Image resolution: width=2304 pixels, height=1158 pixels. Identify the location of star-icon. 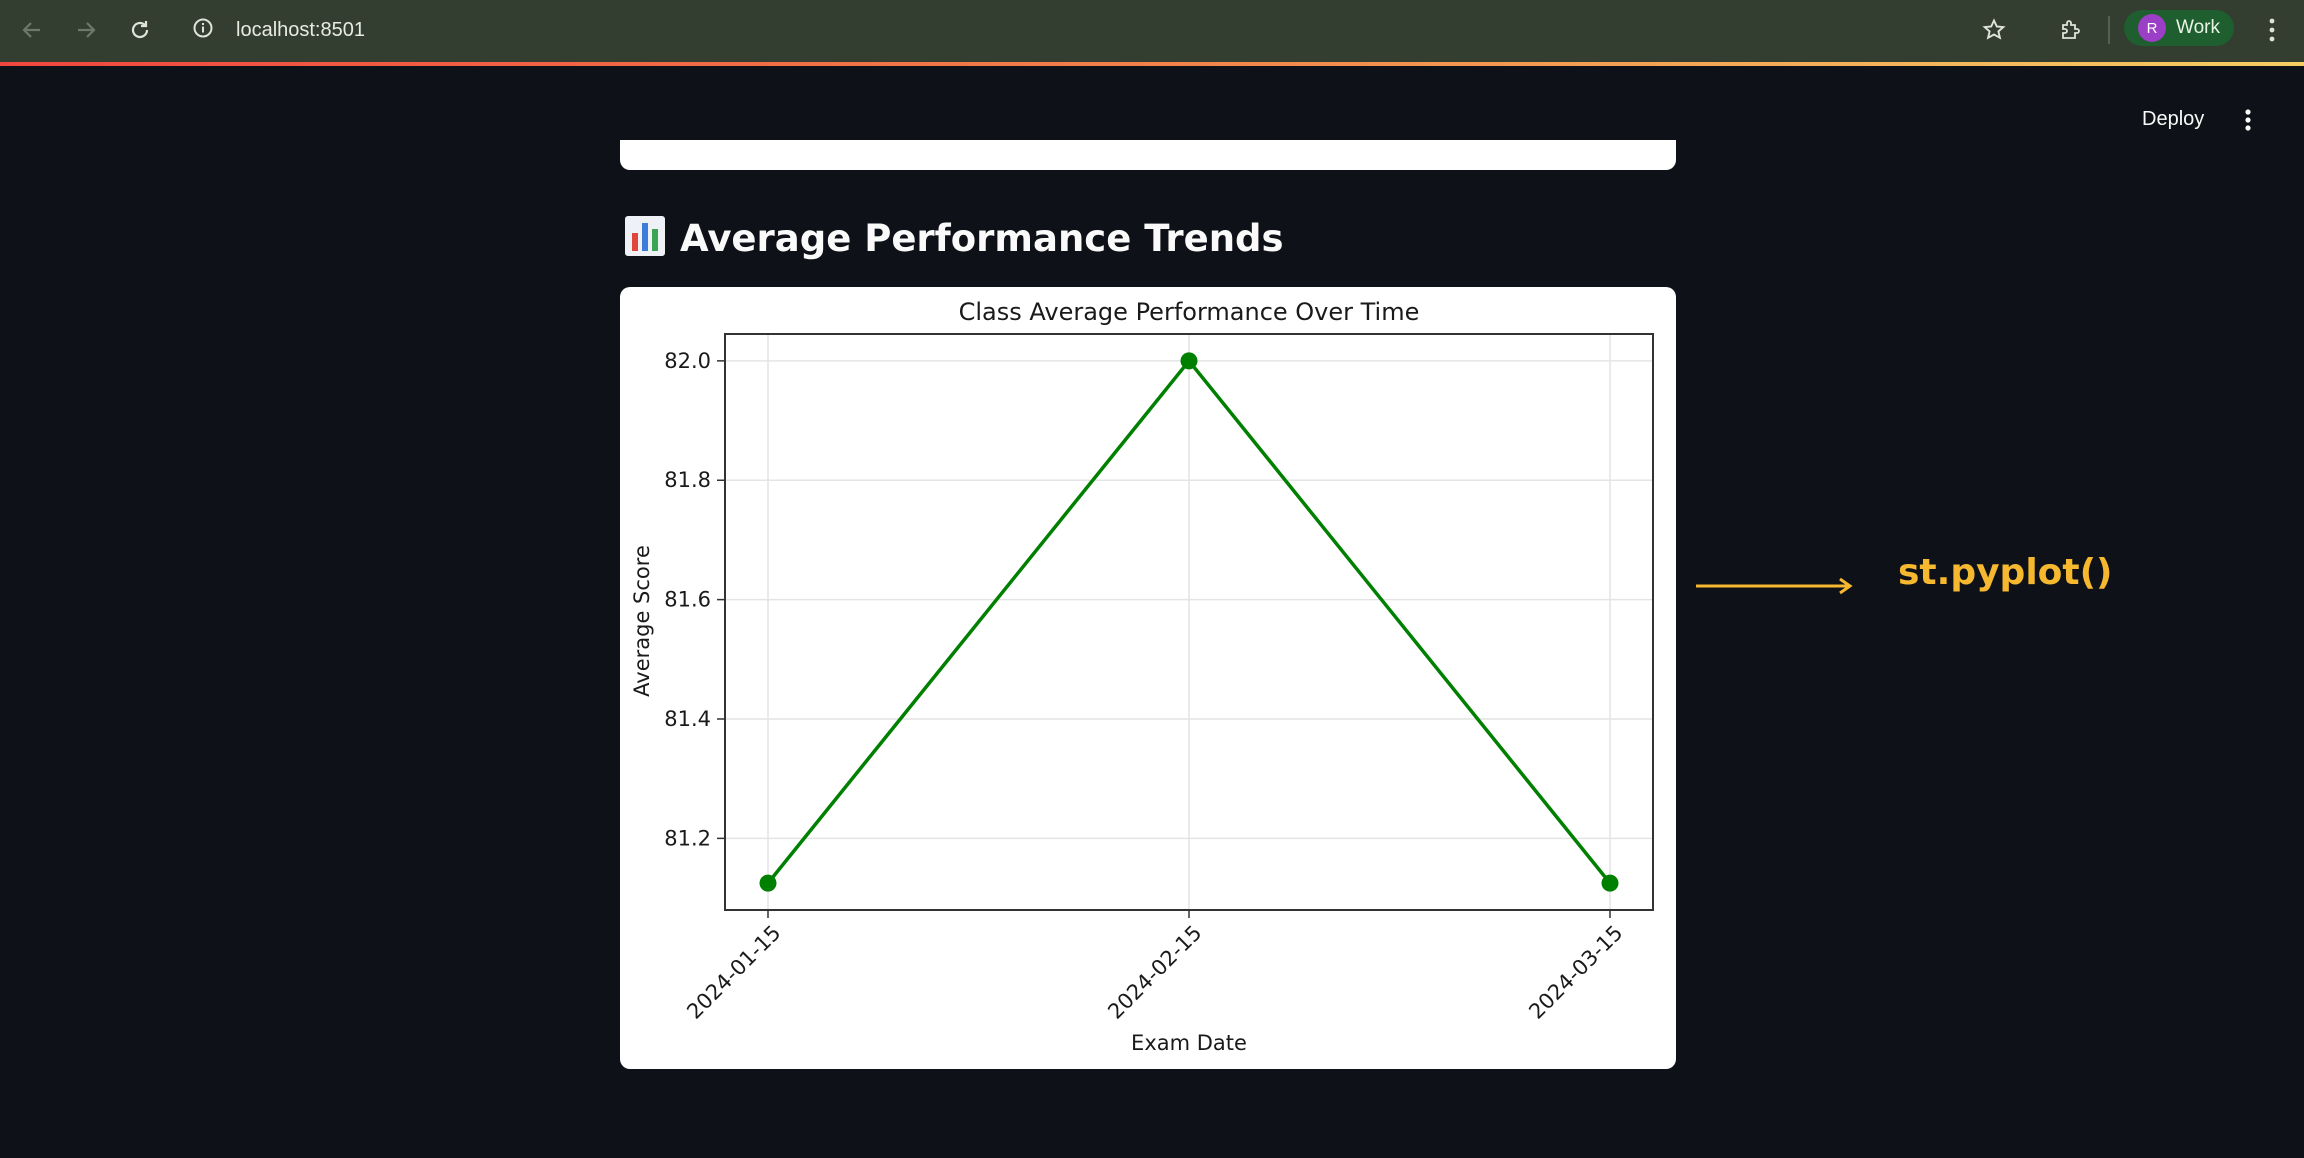
(1994, 30).